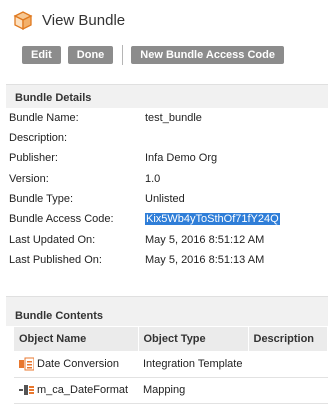  What do you see at coordinates (61, 219) in the screenshot?
I see `detail-label: Bundle Access Code:` at bounding box center [61, 219].